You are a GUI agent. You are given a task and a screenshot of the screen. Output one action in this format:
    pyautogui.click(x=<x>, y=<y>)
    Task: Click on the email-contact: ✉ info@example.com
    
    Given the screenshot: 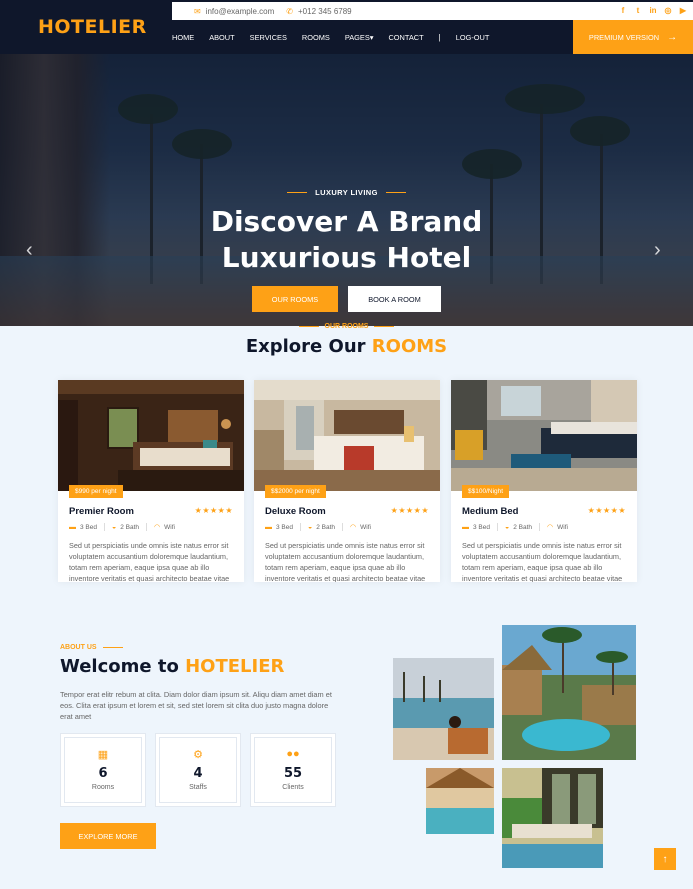 What is the action you would take?
    pyautogui.click(x=234, y=11)
    